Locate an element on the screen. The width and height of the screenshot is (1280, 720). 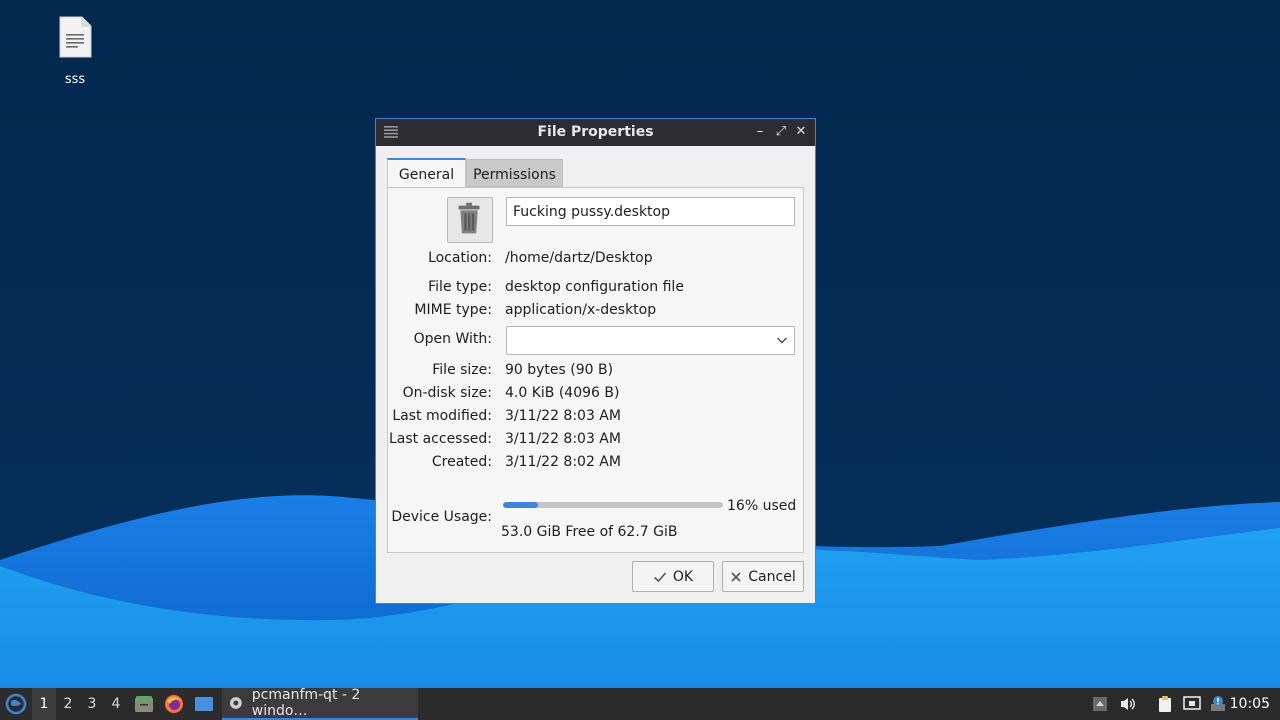
window-title: File Properties is located at coordinates (595, 132).